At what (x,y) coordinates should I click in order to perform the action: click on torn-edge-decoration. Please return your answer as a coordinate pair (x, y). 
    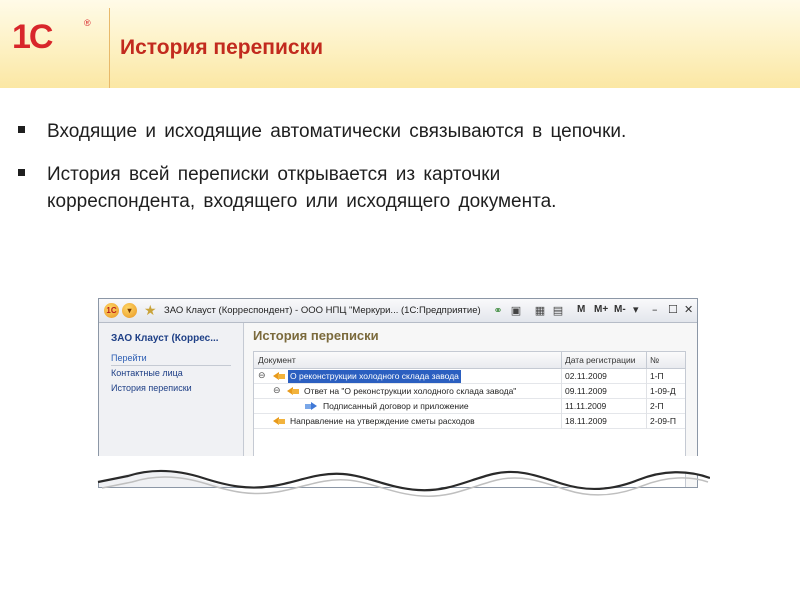
    Looking at the image, I should click on (400, 476).